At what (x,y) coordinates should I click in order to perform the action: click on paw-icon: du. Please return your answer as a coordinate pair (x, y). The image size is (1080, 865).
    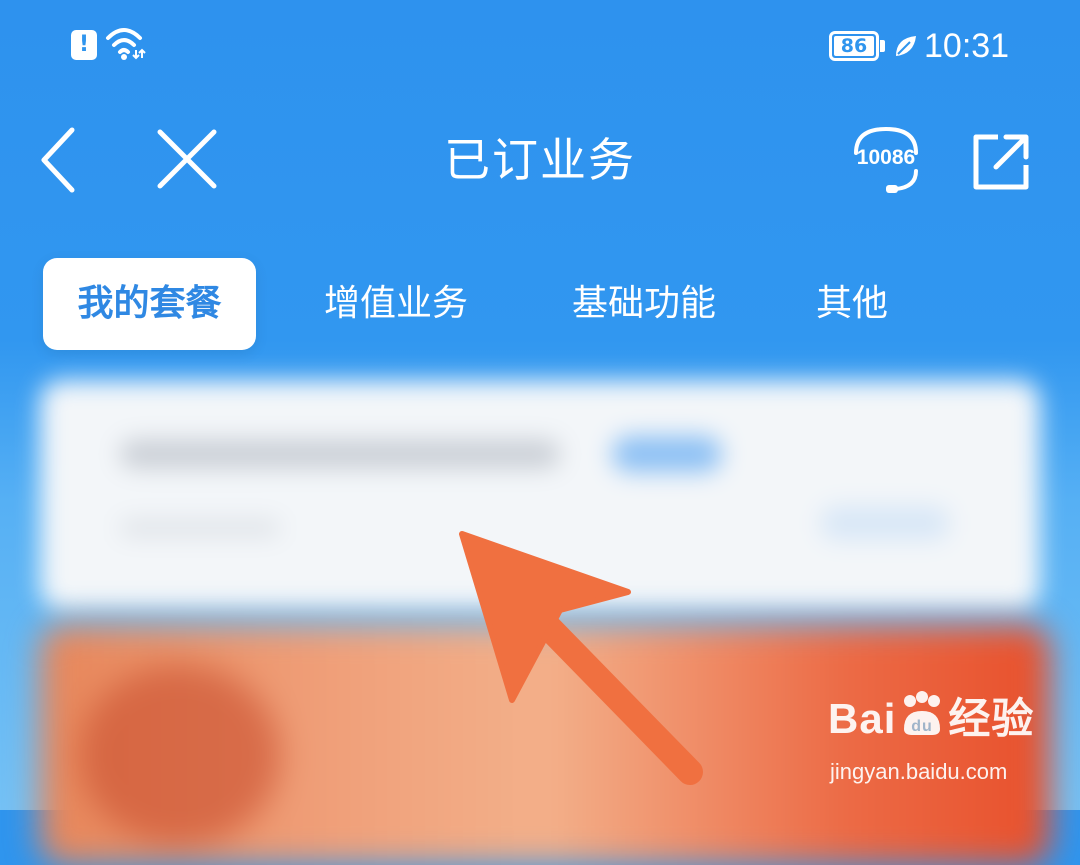
    Looking at the image, I should click on (922, 713).